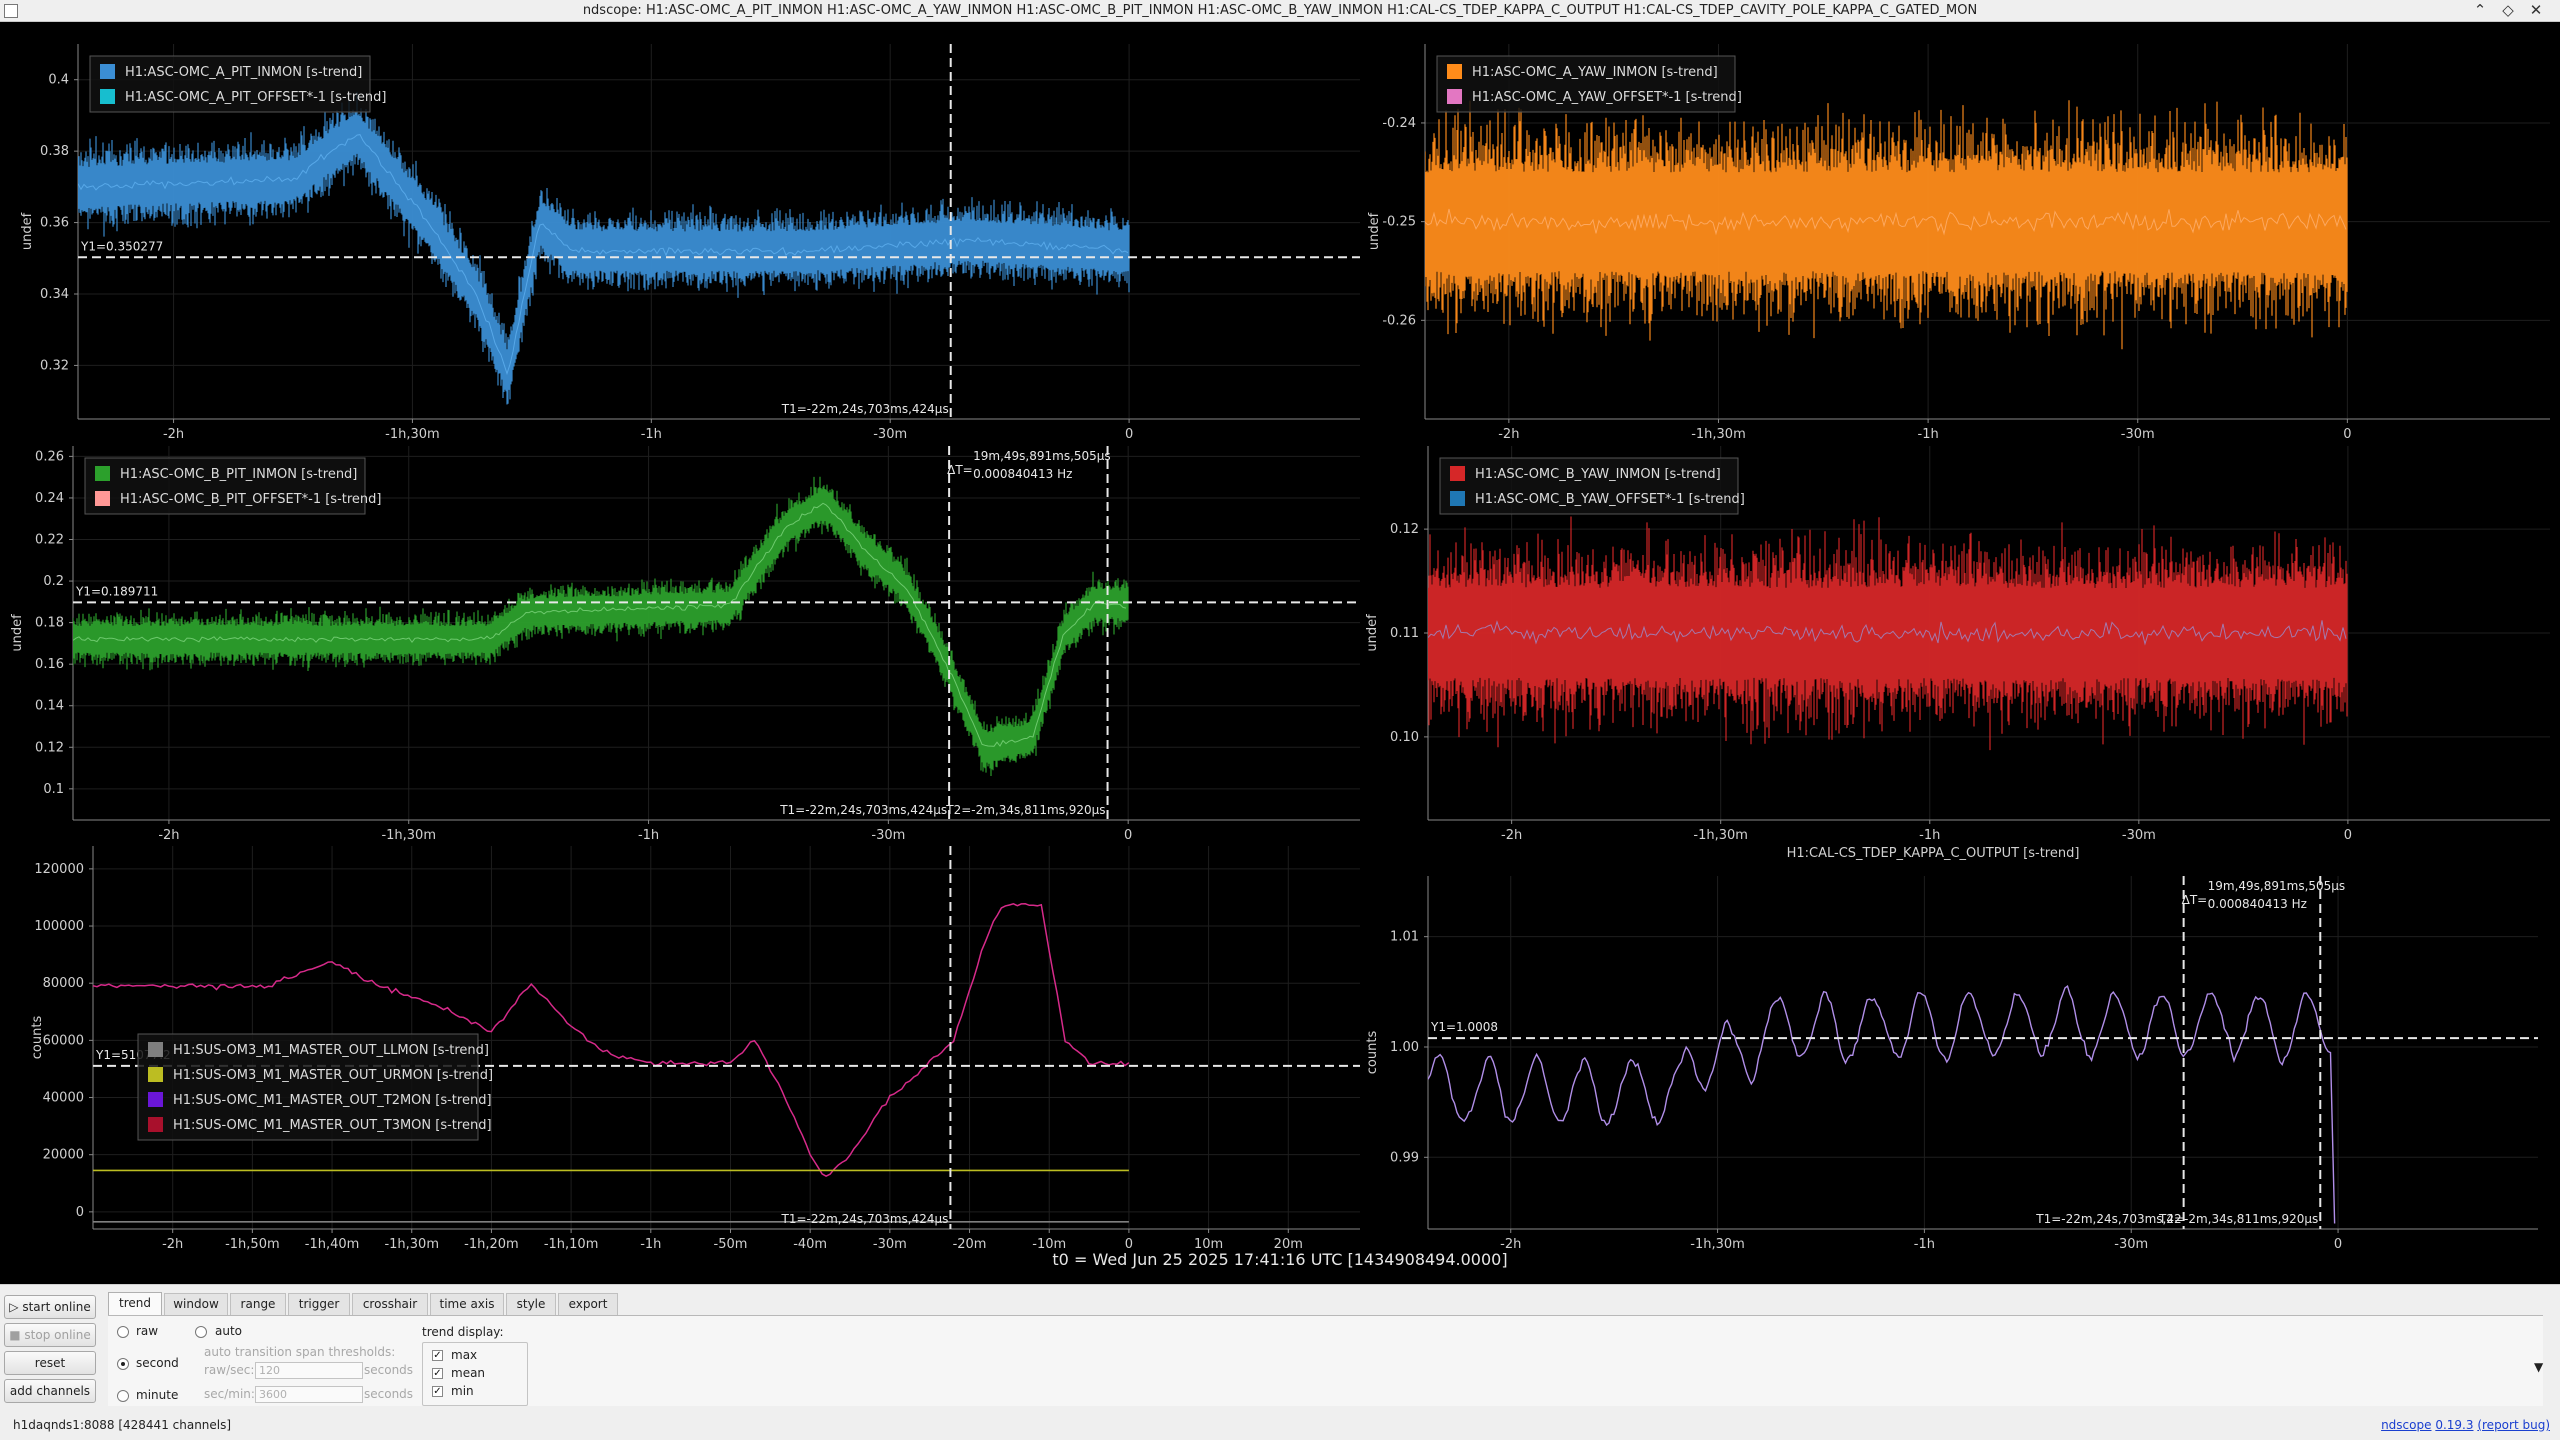  I want to click on max-label: max, so click(464, 1355).